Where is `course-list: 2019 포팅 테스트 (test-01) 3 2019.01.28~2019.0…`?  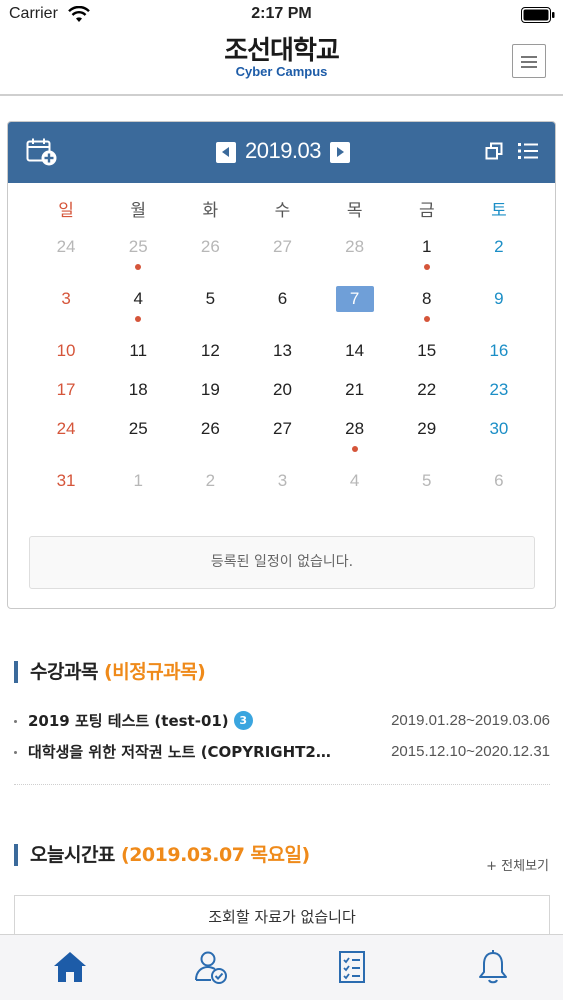 course-list: 2019 포팅 테스트 (test-01) 3 2019.01.28~2019.0… is located at coordinates (282, 738).